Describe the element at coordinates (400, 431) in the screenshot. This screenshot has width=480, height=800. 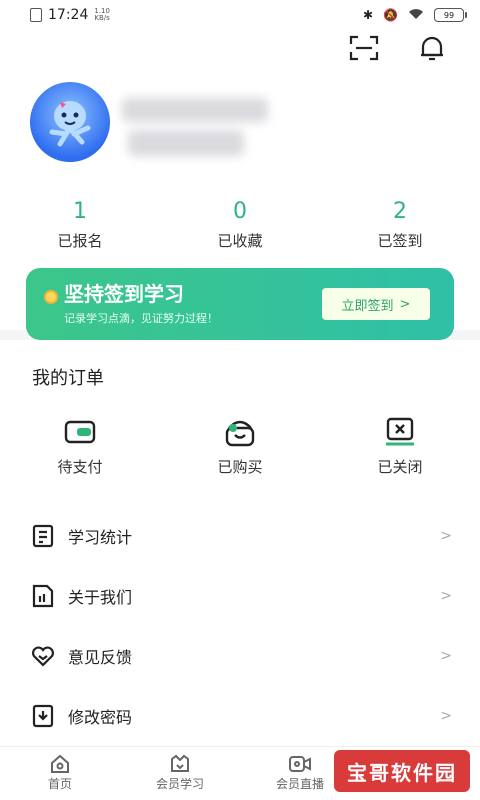
I see `closed-order-icon` at that location.